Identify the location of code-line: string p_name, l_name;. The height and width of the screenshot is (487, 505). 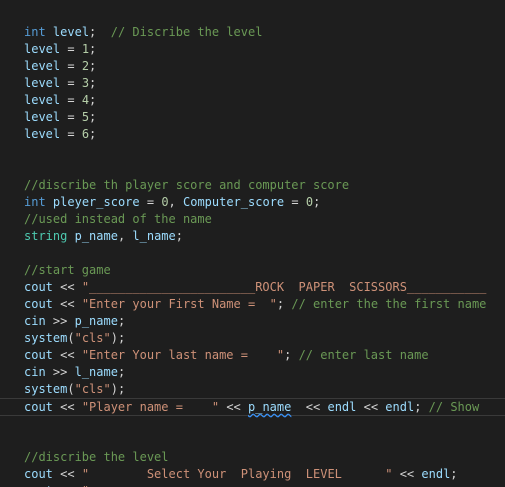
(252, 236).